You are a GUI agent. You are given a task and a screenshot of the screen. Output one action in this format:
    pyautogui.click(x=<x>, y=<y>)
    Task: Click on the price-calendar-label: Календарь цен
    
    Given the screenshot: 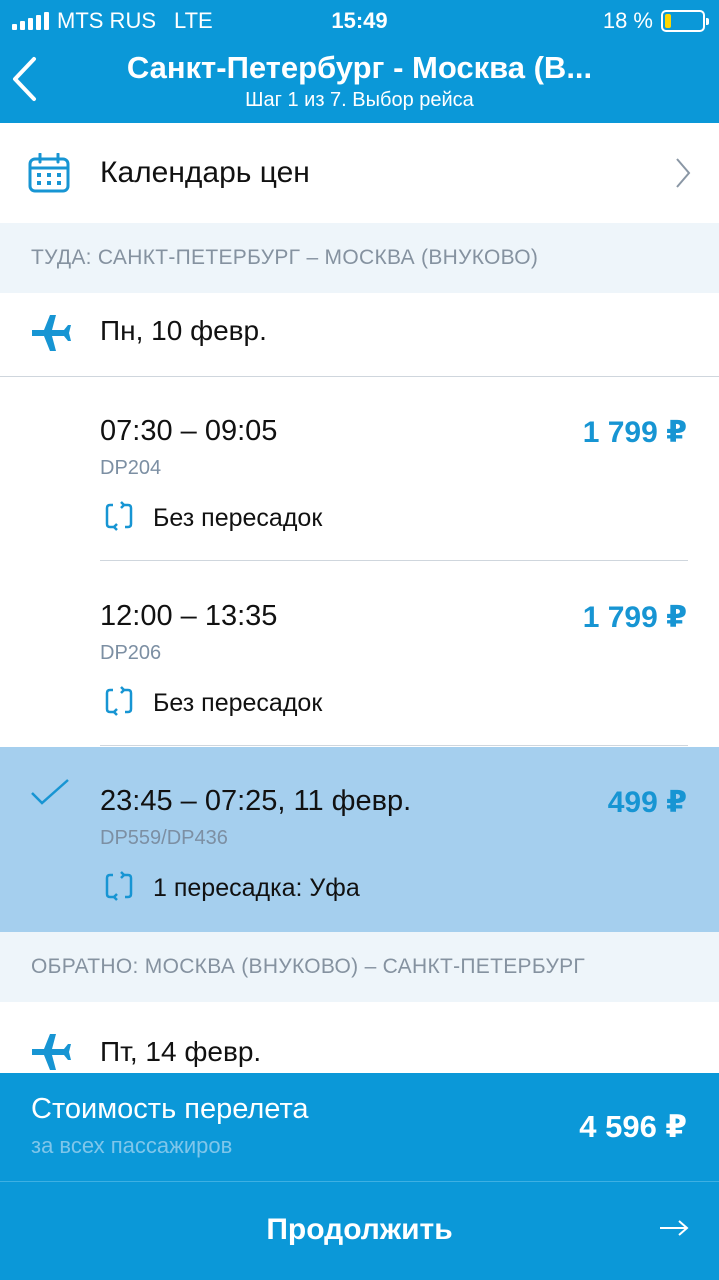 What is the action you would take?
    pyautogui.click(x=205, y=172)
    